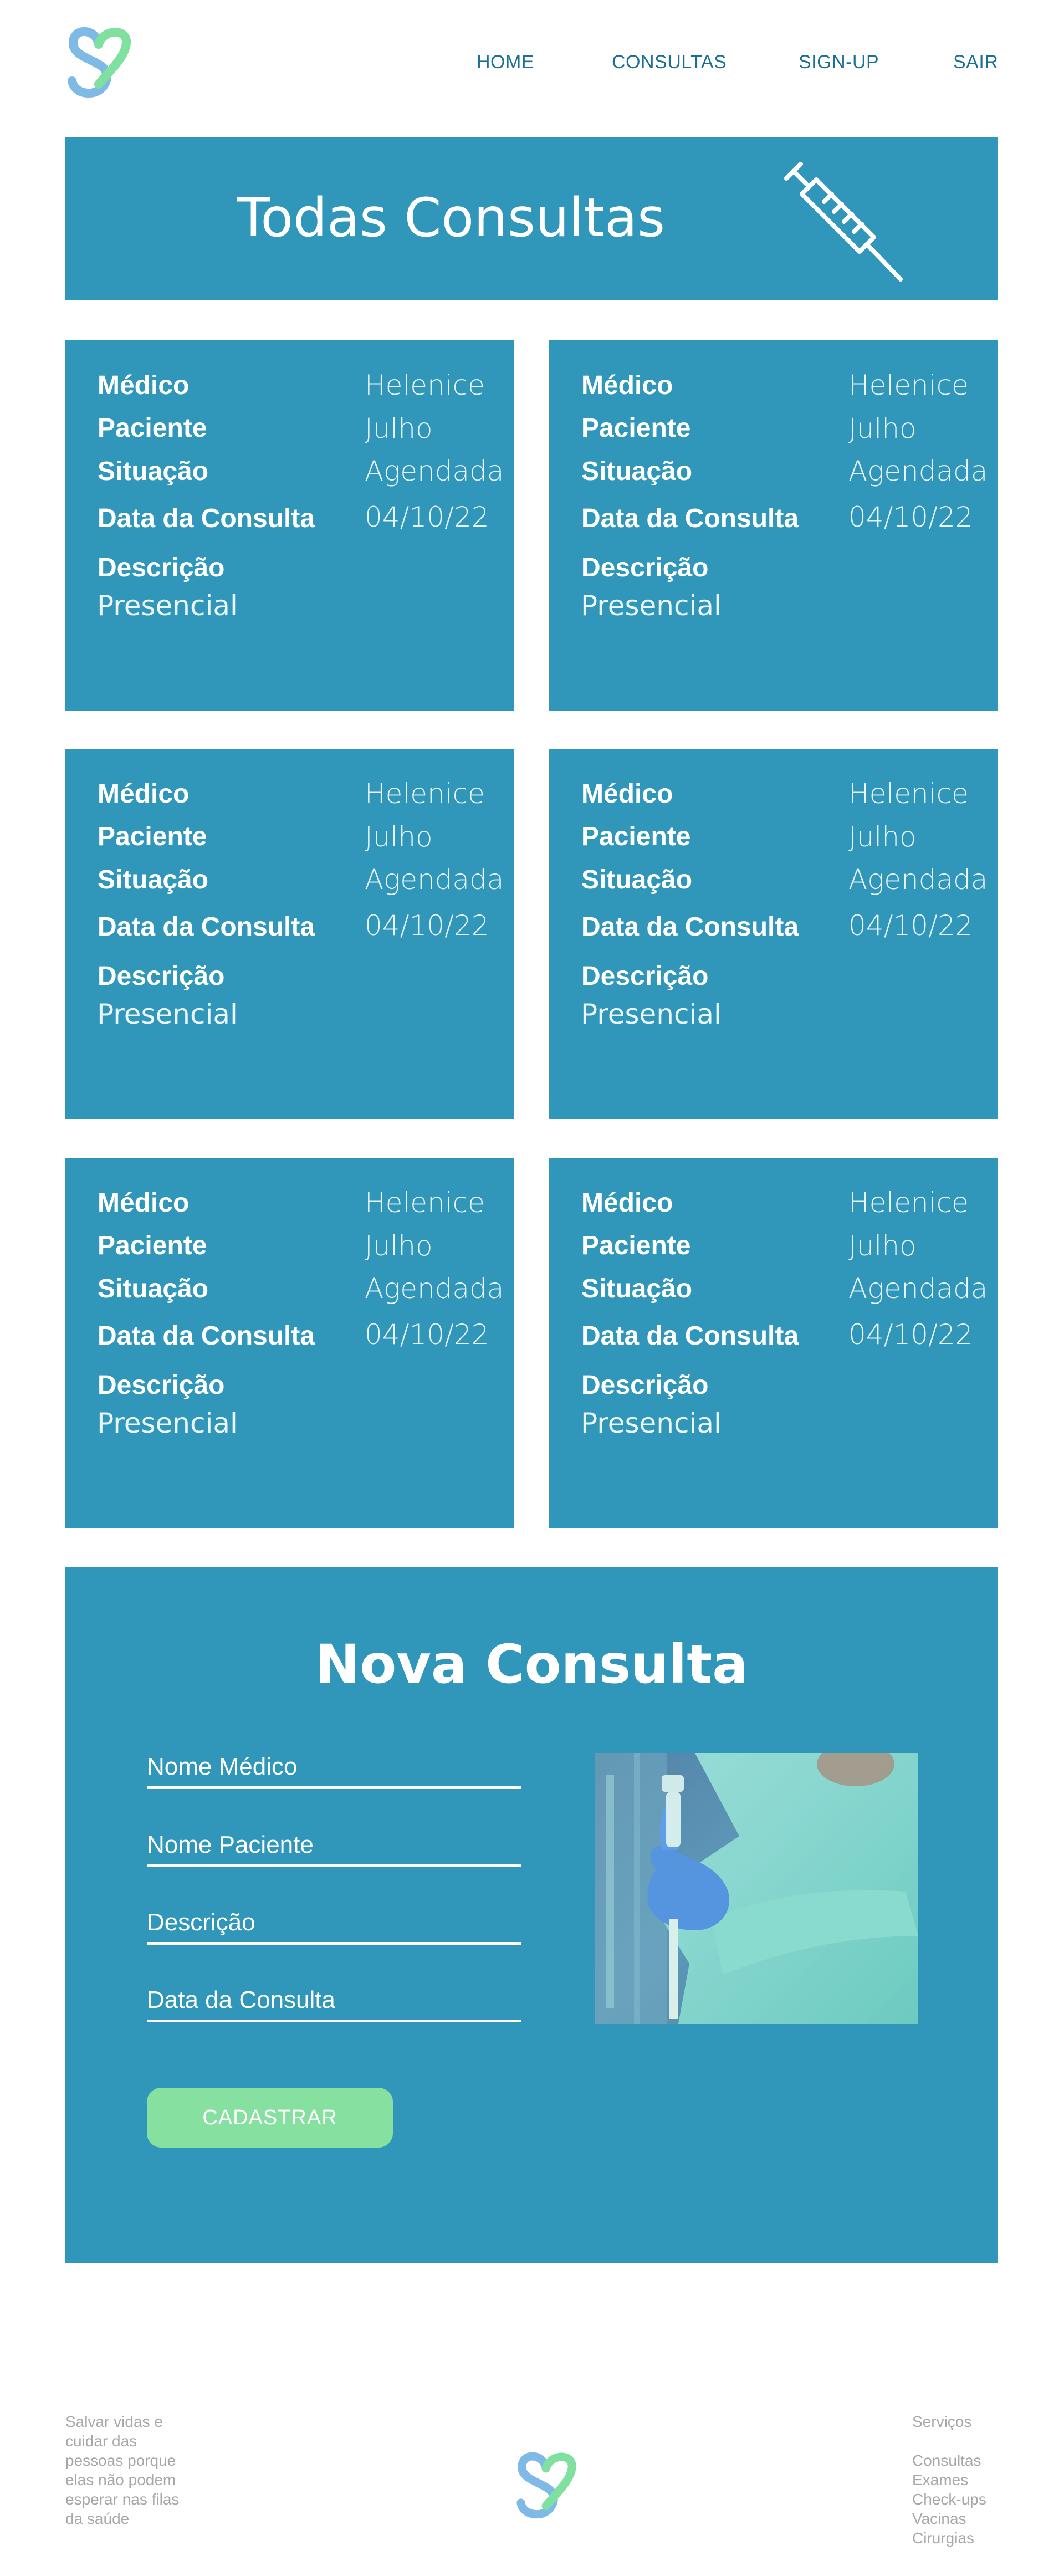 This screenshot has width=1064, height=2576. I want to click on footer-link-cirurgias: Cirurgias, so click(967, 2538).